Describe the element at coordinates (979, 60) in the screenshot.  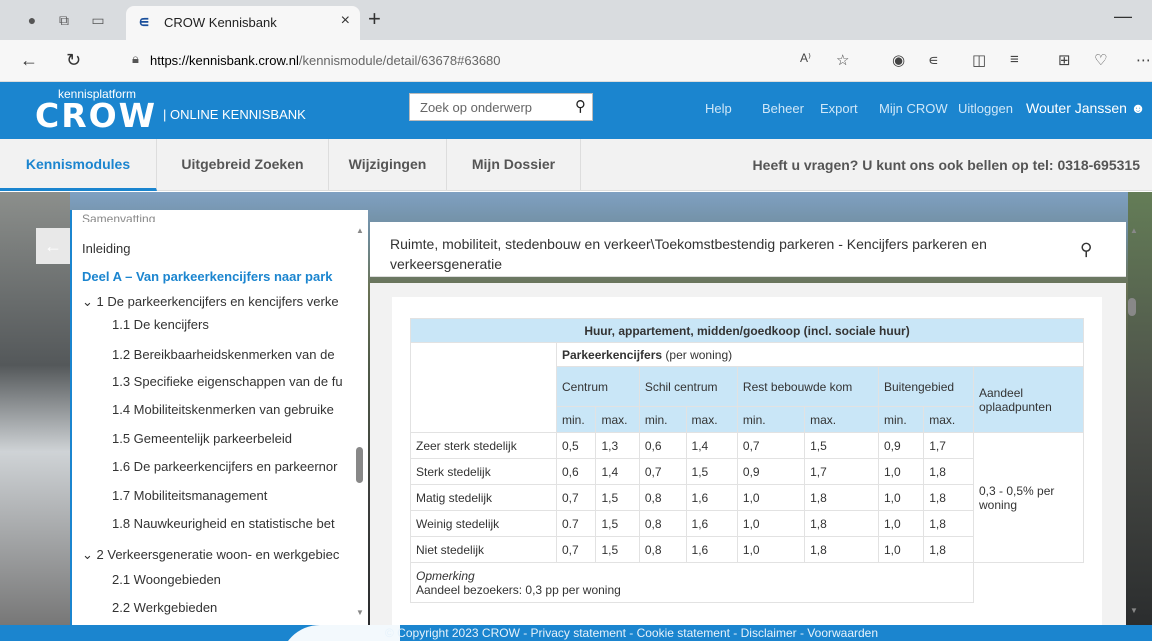
I see `split-screen-icon: ◫` at that location.